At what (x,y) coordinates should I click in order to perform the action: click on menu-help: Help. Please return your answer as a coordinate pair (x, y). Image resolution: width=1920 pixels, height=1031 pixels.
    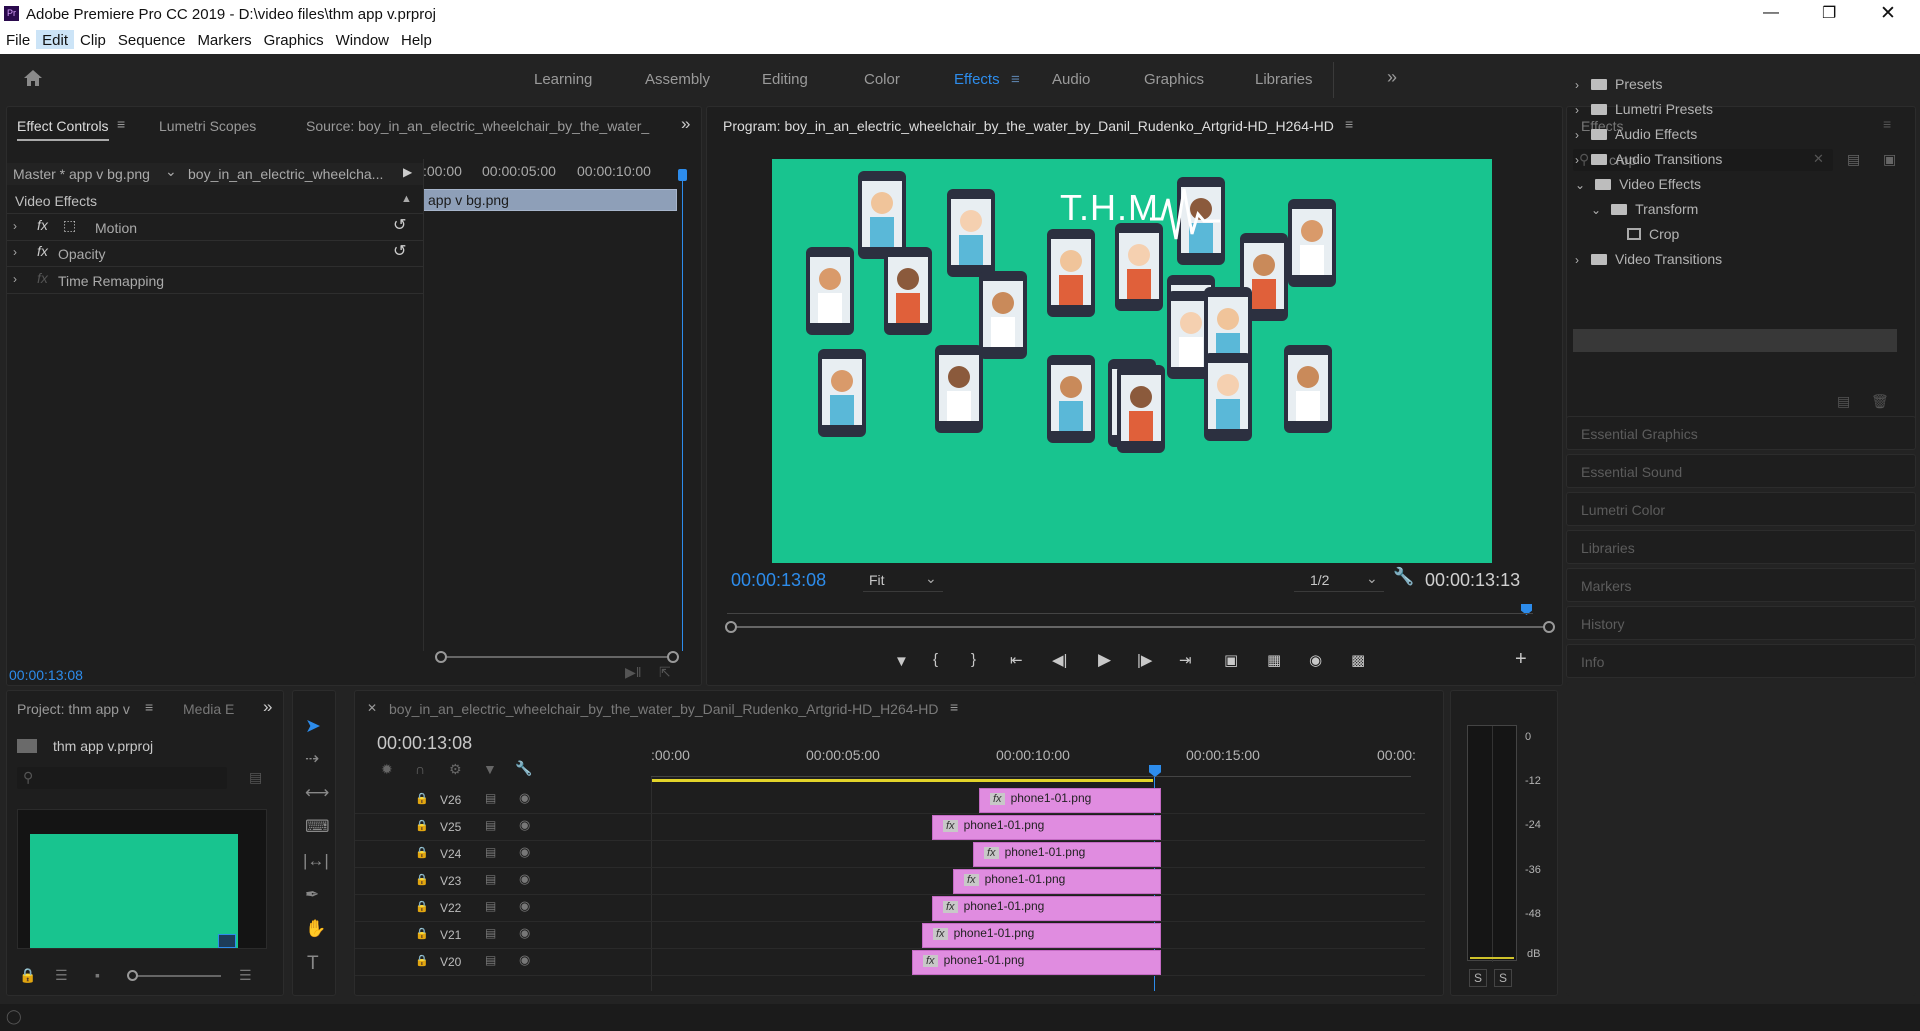
    Looking at the image, I should click on (416, 39).